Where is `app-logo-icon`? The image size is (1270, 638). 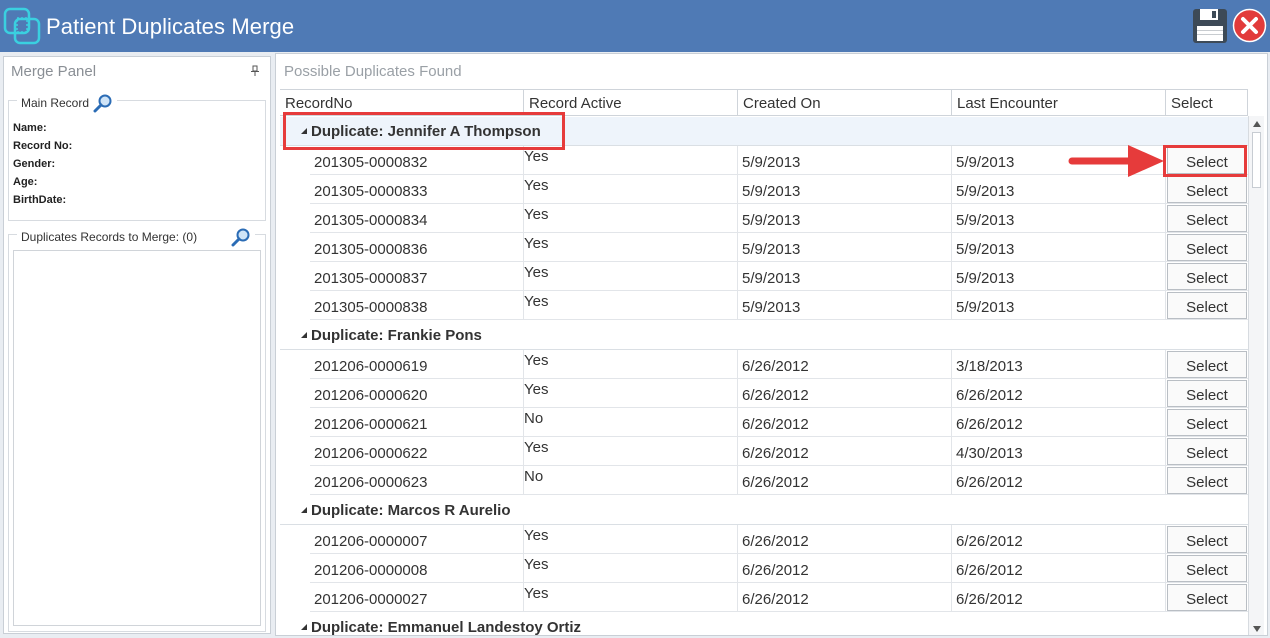
app-logo-icon is located at coordinates (22, 26).